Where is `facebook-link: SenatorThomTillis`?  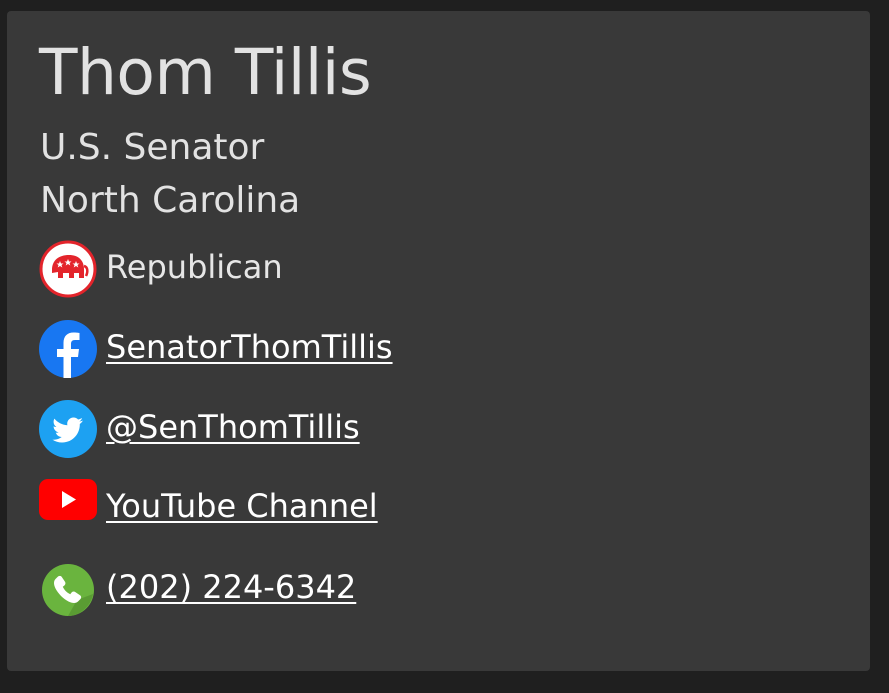 facebook-link: SenatorThomTillis is located at coordinates (249, 347).